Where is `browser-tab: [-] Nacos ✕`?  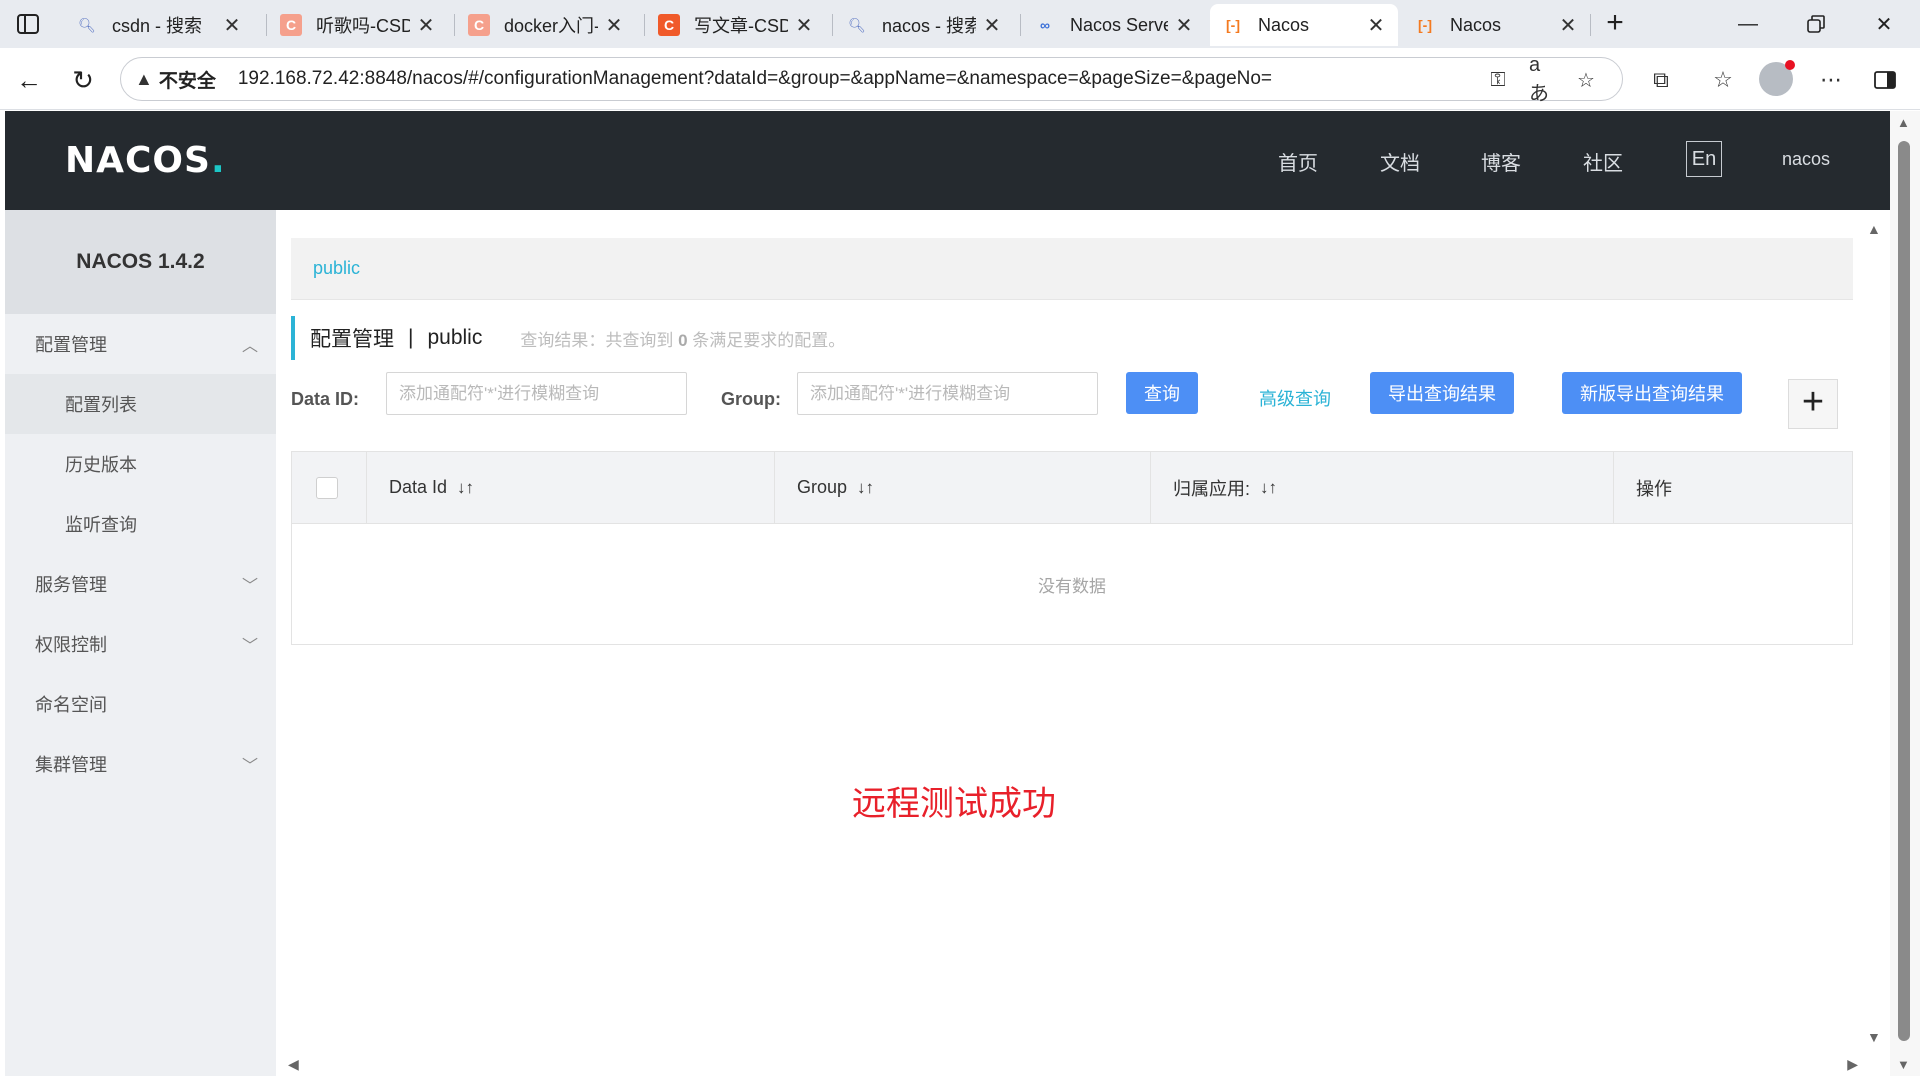
browser-tab: [-] Nacos ✕ is located at coordinates (1496, 25).